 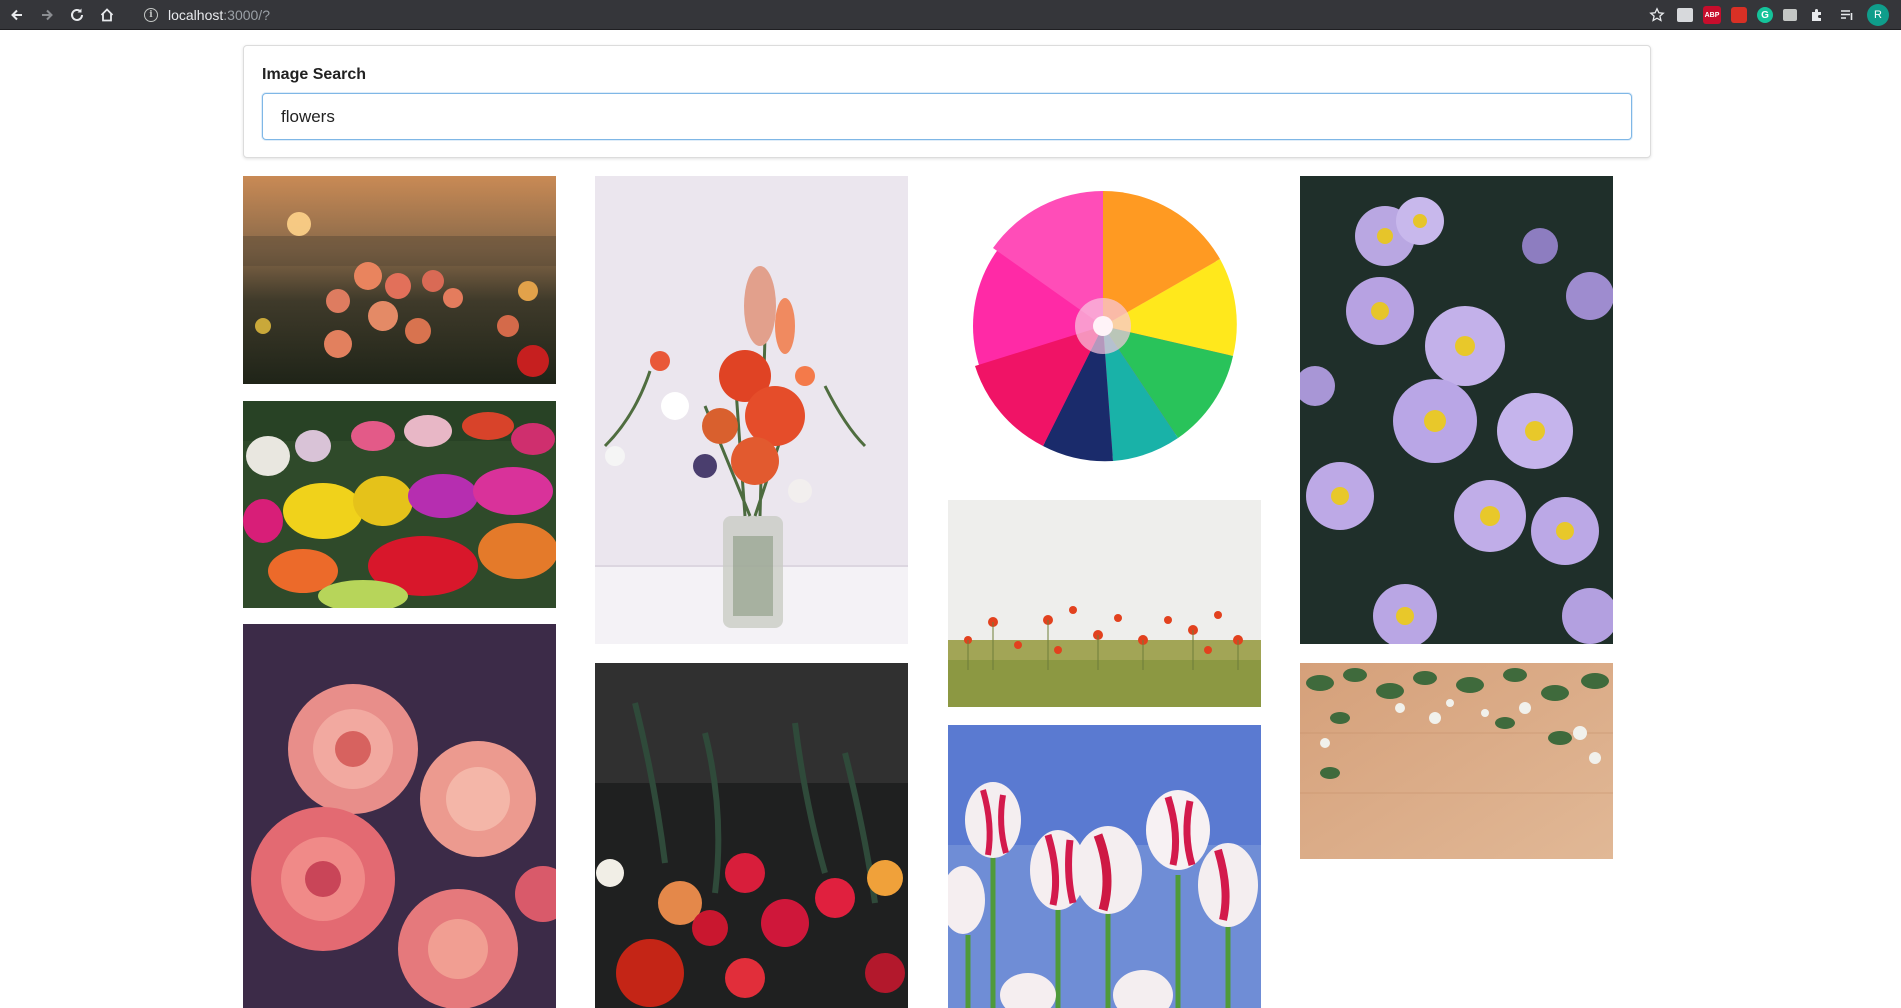 I want to click on wood-flowers-image, so click(x=1456, y=761).